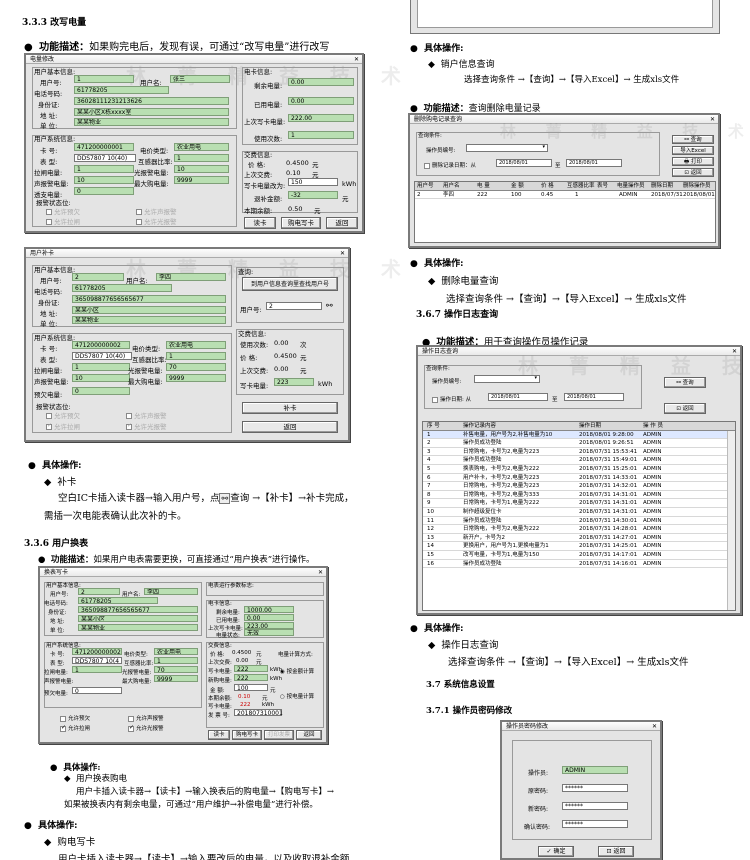 Image resolution: width=750 pixels, height=860 pixels. Describe the element at coordinates (595, 788) in the screenshot. I see `old-password-input: ******` at that location.